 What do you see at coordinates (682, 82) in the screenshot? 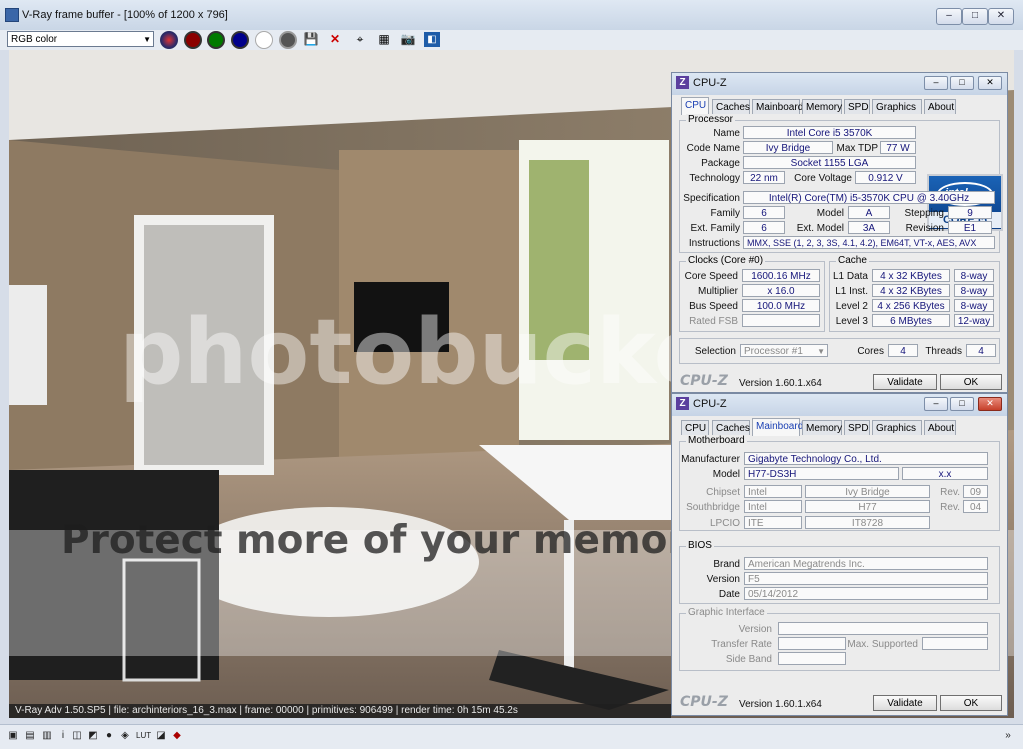
I see `cpuz-logo-icon: Z` at bounding box center [682, 82].